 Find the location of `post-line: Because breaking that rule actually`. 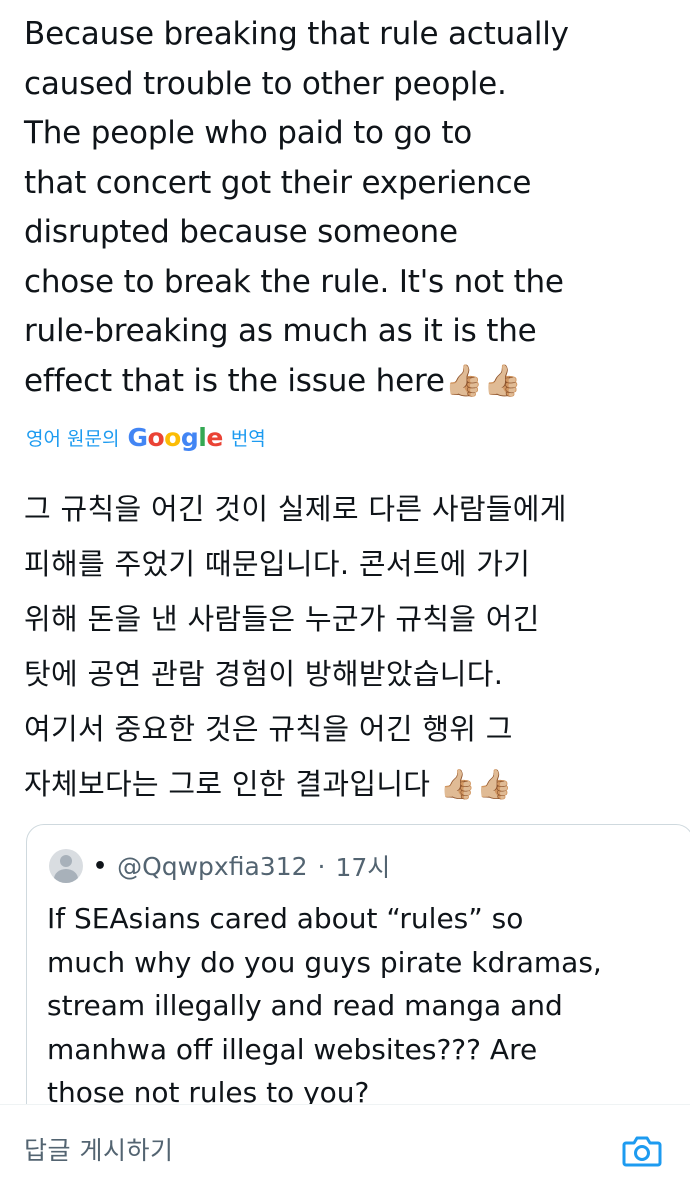

post-line: Because breaking that rule actually is located at coordinates (296, 34).